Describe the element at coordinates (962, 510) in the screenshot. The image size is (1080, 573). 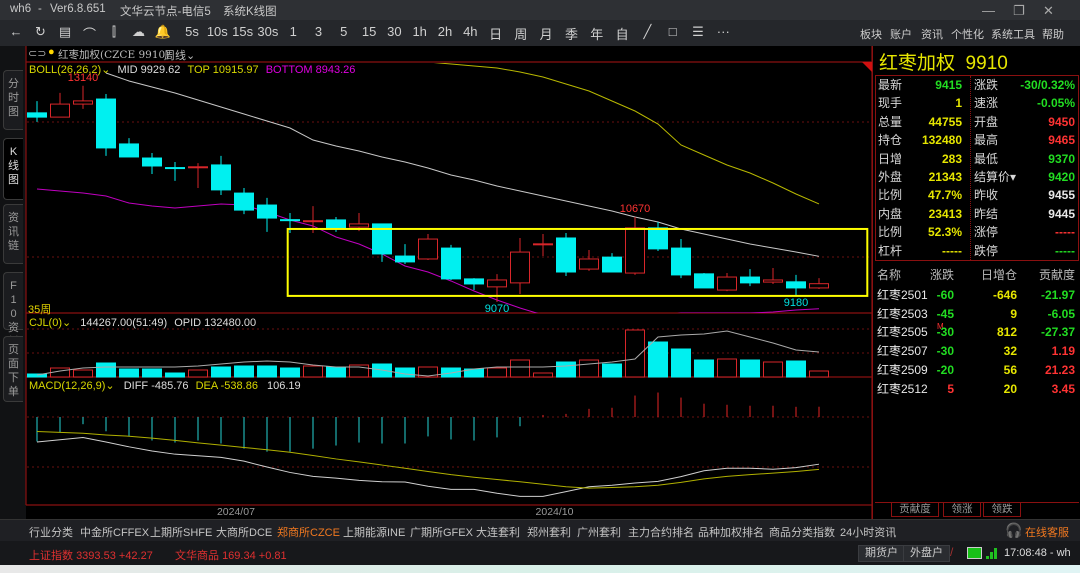
I see `contract-tab-1: 领涨` at that location.